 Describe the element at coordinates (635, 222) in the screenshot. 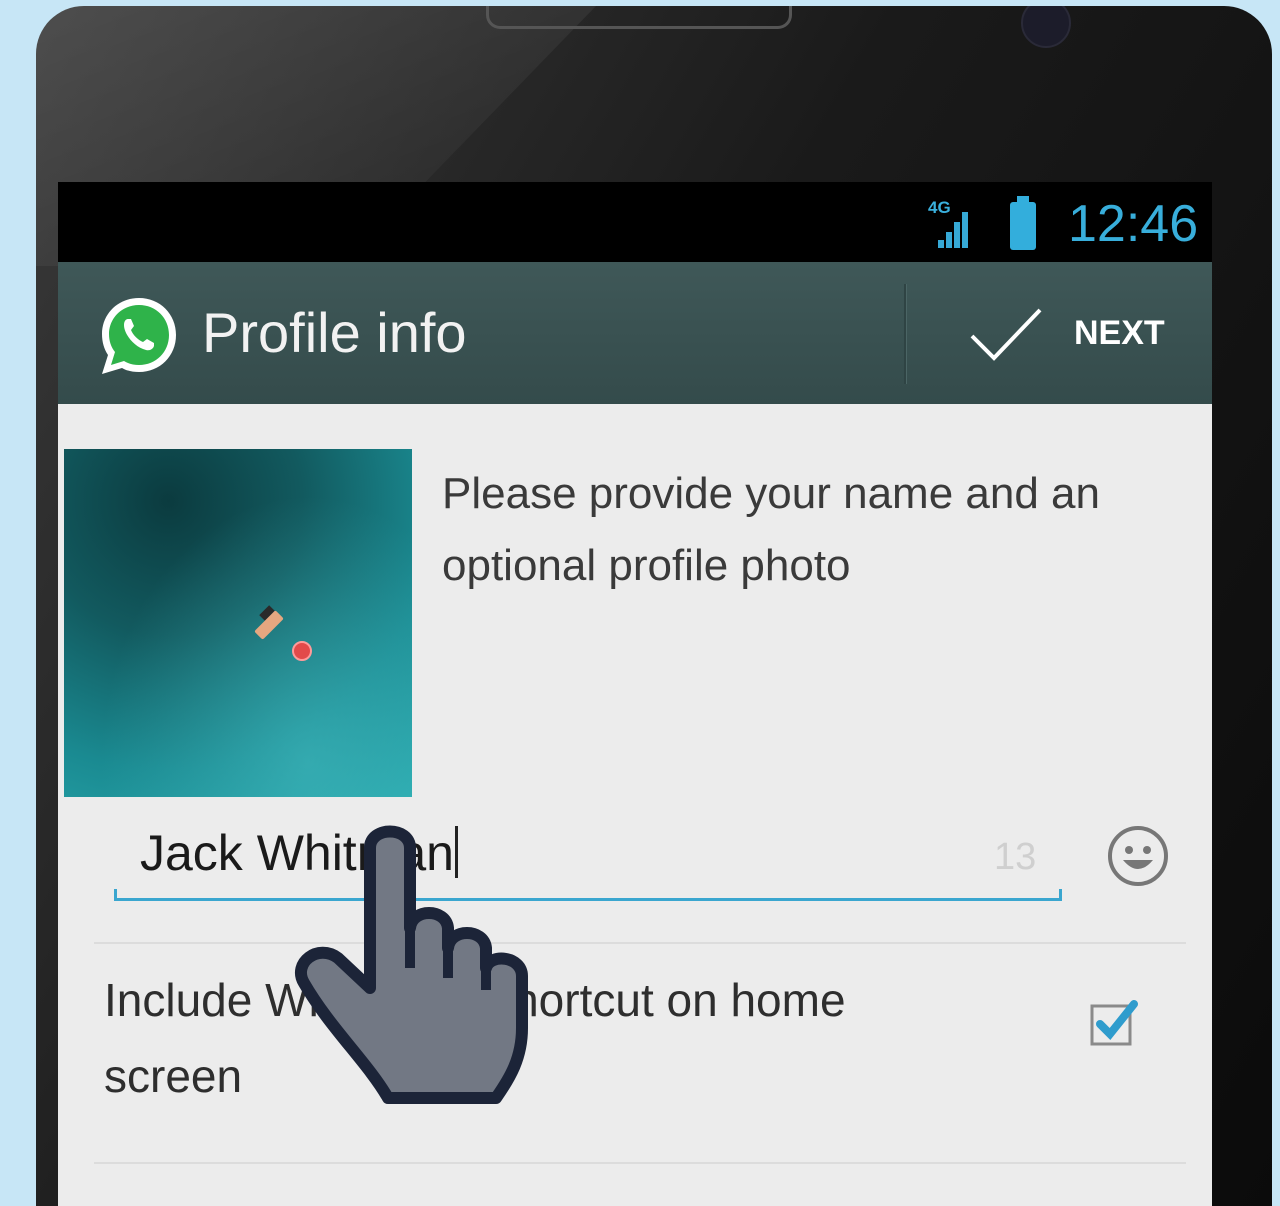

I see `status-bar: 4G 12:46` at that location.